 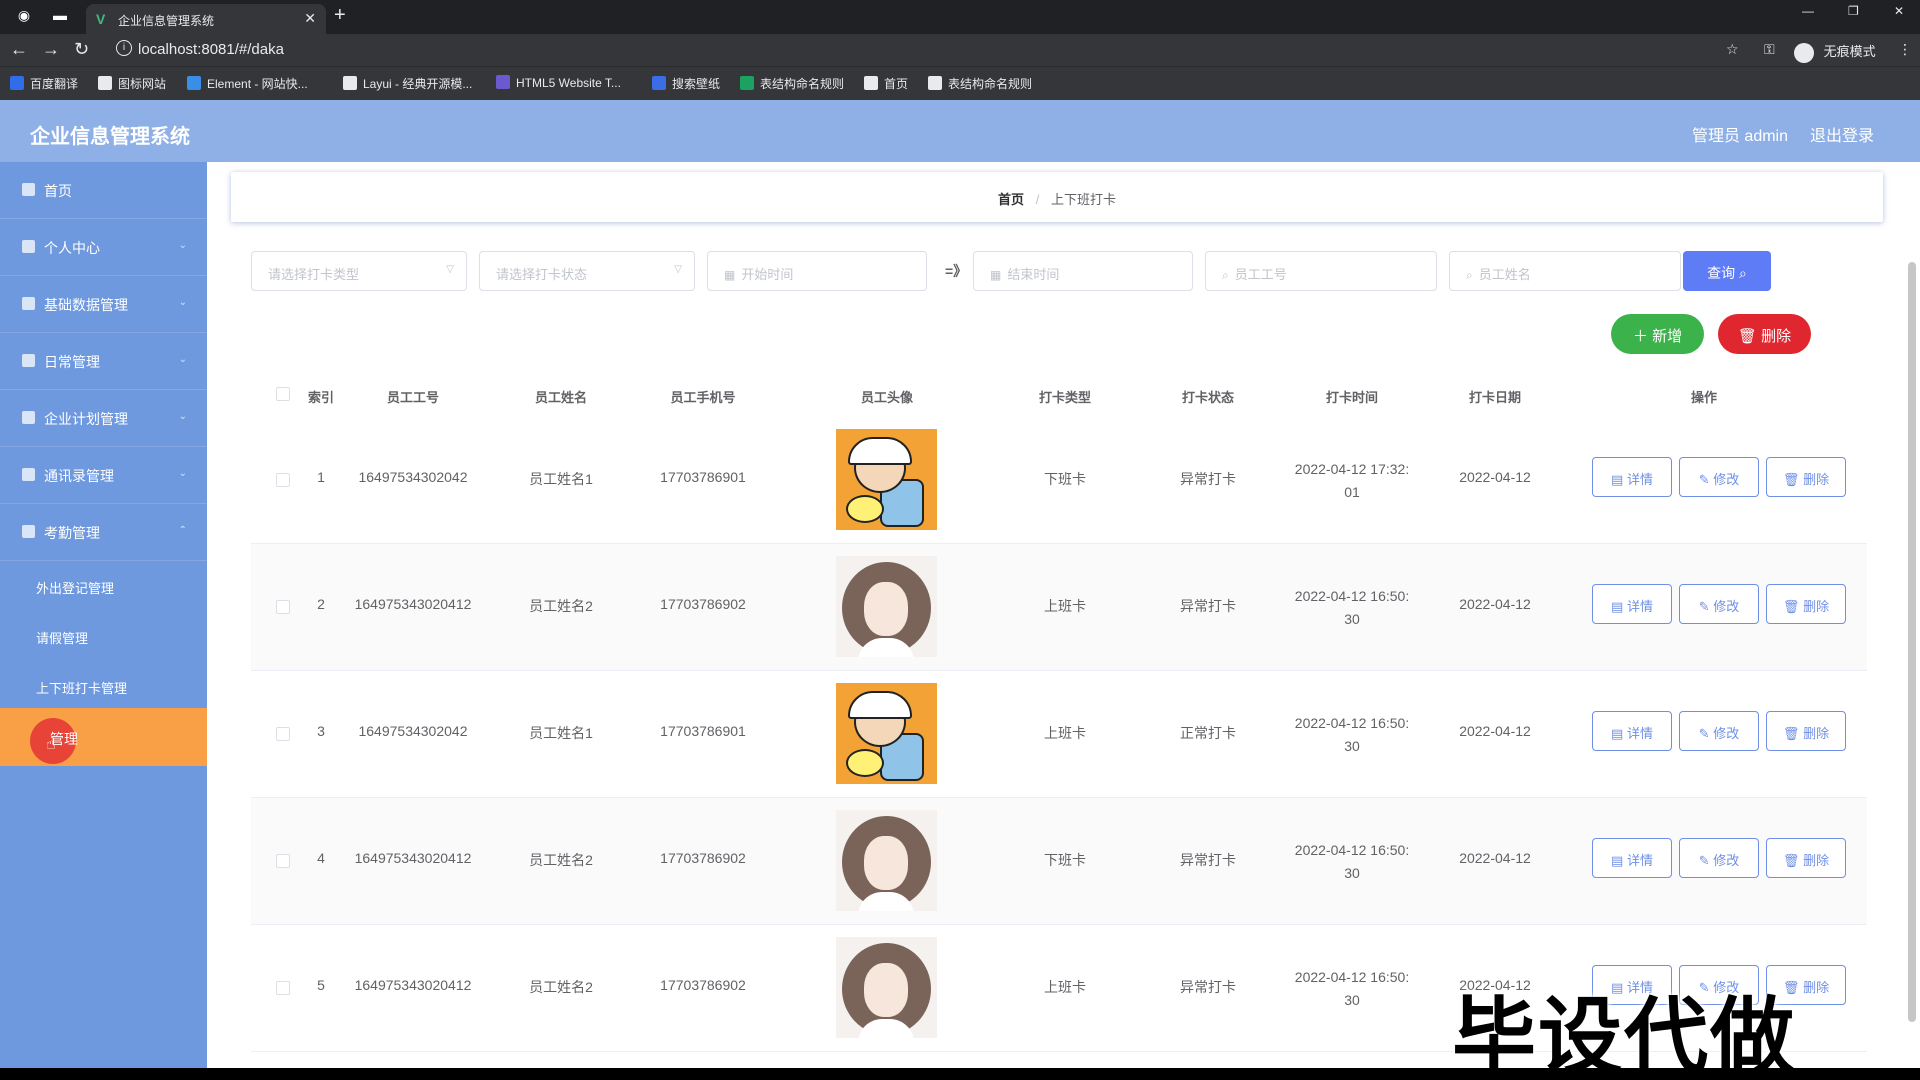 What do you see at coordinates (124, 48) in the screenshot?
I see `info-icon: i` at bounding box center [124, 48].